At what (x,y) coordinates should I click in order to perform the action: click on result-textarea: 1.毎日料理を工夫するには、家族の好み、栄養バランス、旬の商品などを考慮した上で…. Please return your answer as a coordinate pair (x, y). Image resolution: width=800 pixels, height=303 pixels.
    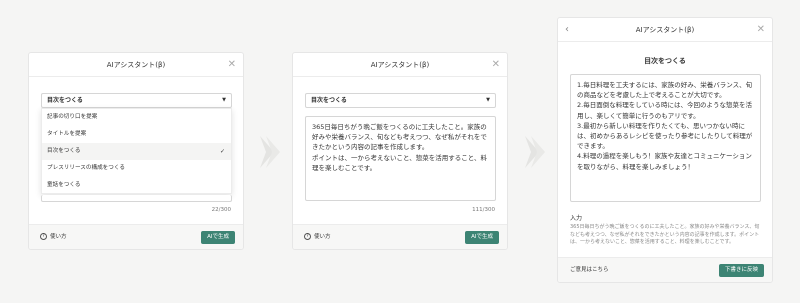
    Looking at the image, I should click on (665, 138).